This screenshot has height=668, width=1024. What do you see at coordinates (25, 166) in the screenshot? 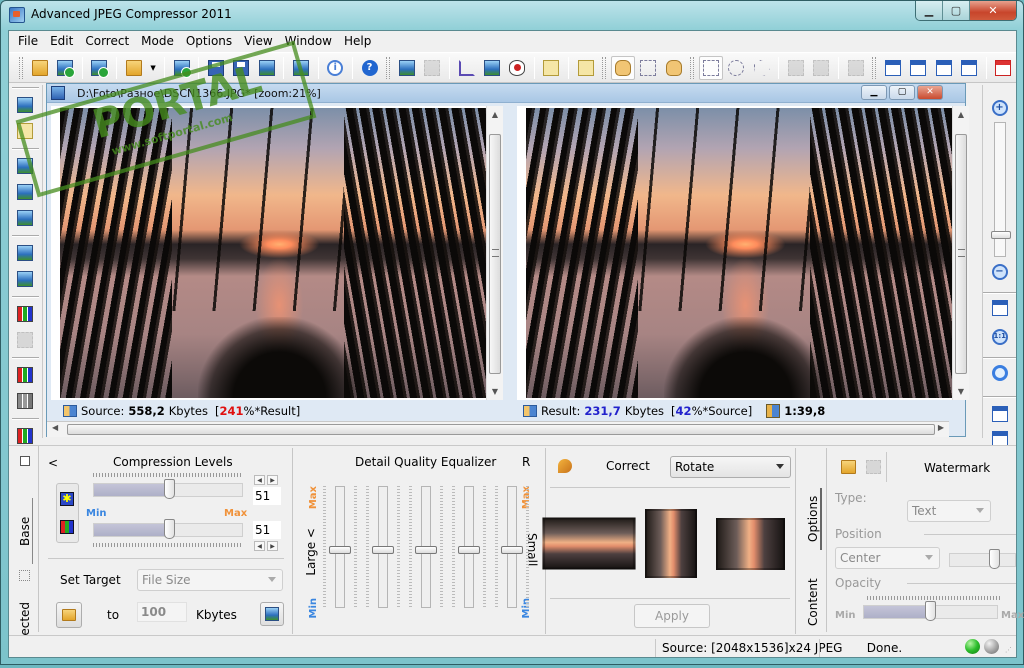
I see `compress-region-button` at bounding box center [25, 166].